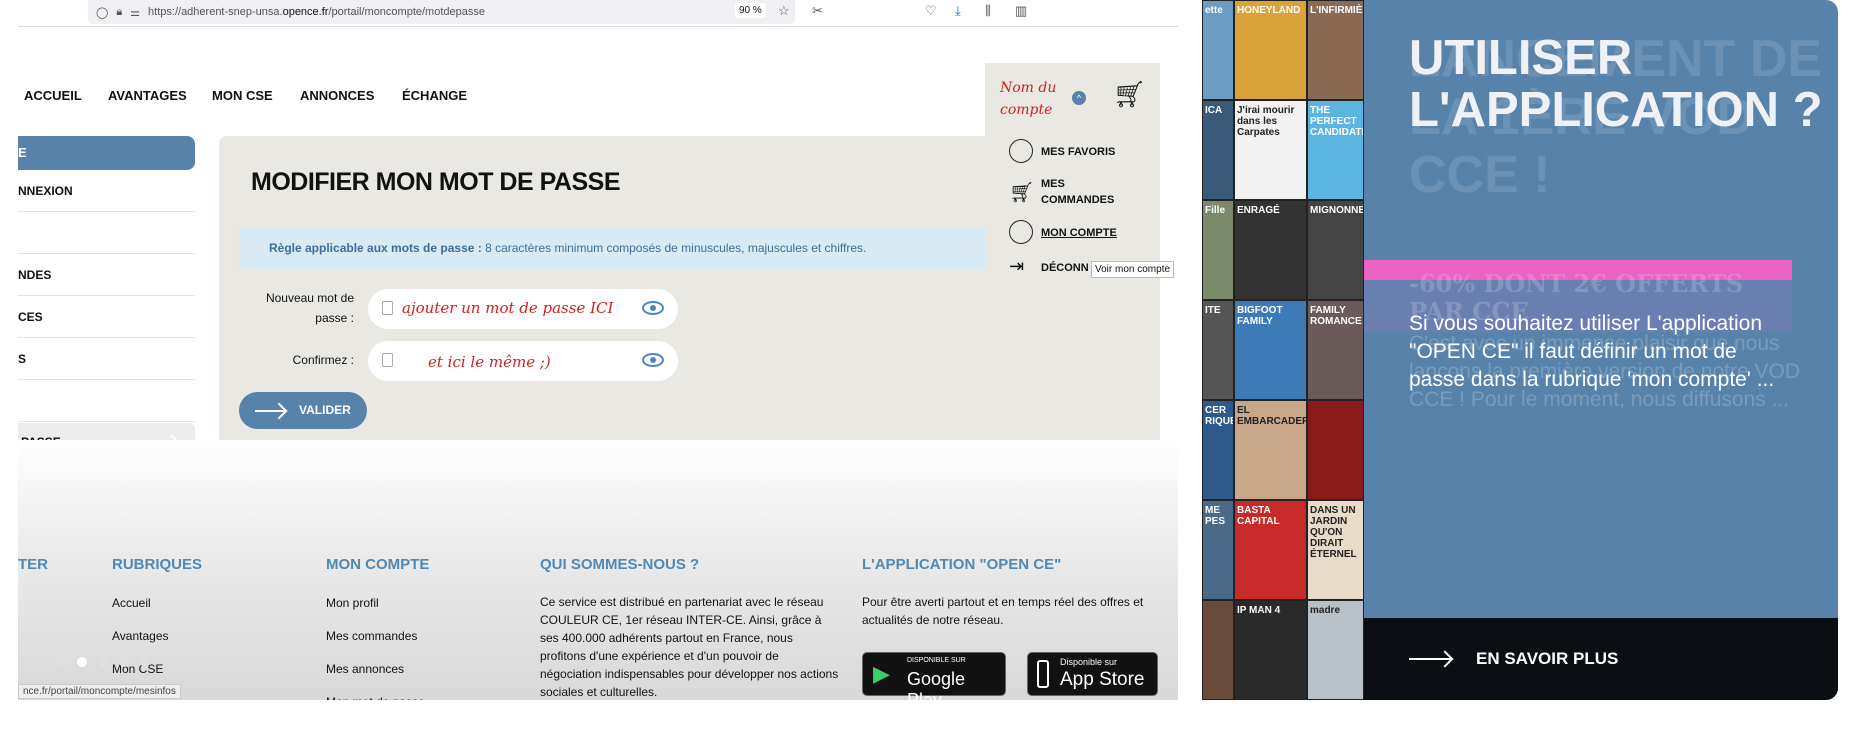 This screenshot has width=1856, height=747. I want to click on movie-poster: BASTA CAPITAL, so click(1270, 550).